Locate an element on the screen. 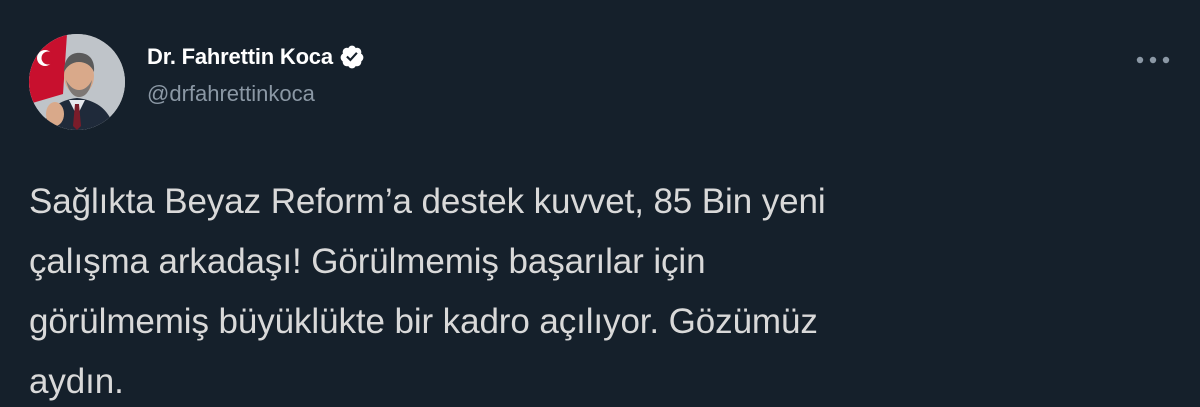 This screenshot has height=407, width=1200. avatar-image is located at coordinates (77, 82).